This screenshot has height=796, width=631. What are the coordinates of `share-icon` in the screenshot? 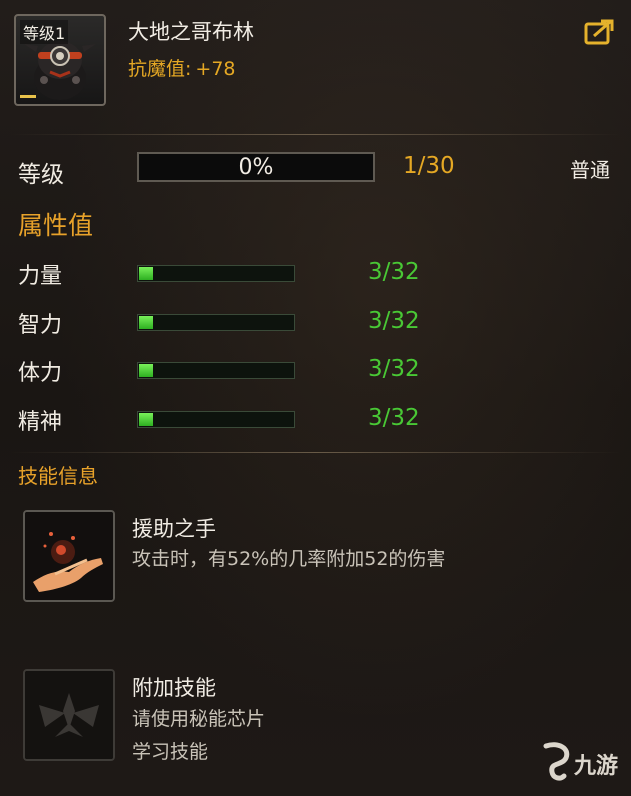 It's located at (599, 32).